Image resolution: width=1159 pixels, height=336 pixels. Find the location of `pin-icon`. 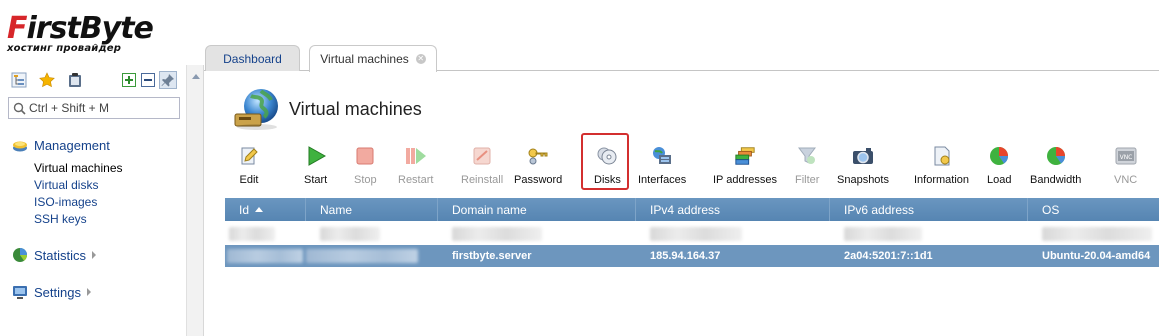

pin-icon is located at coordinates (168, 80).